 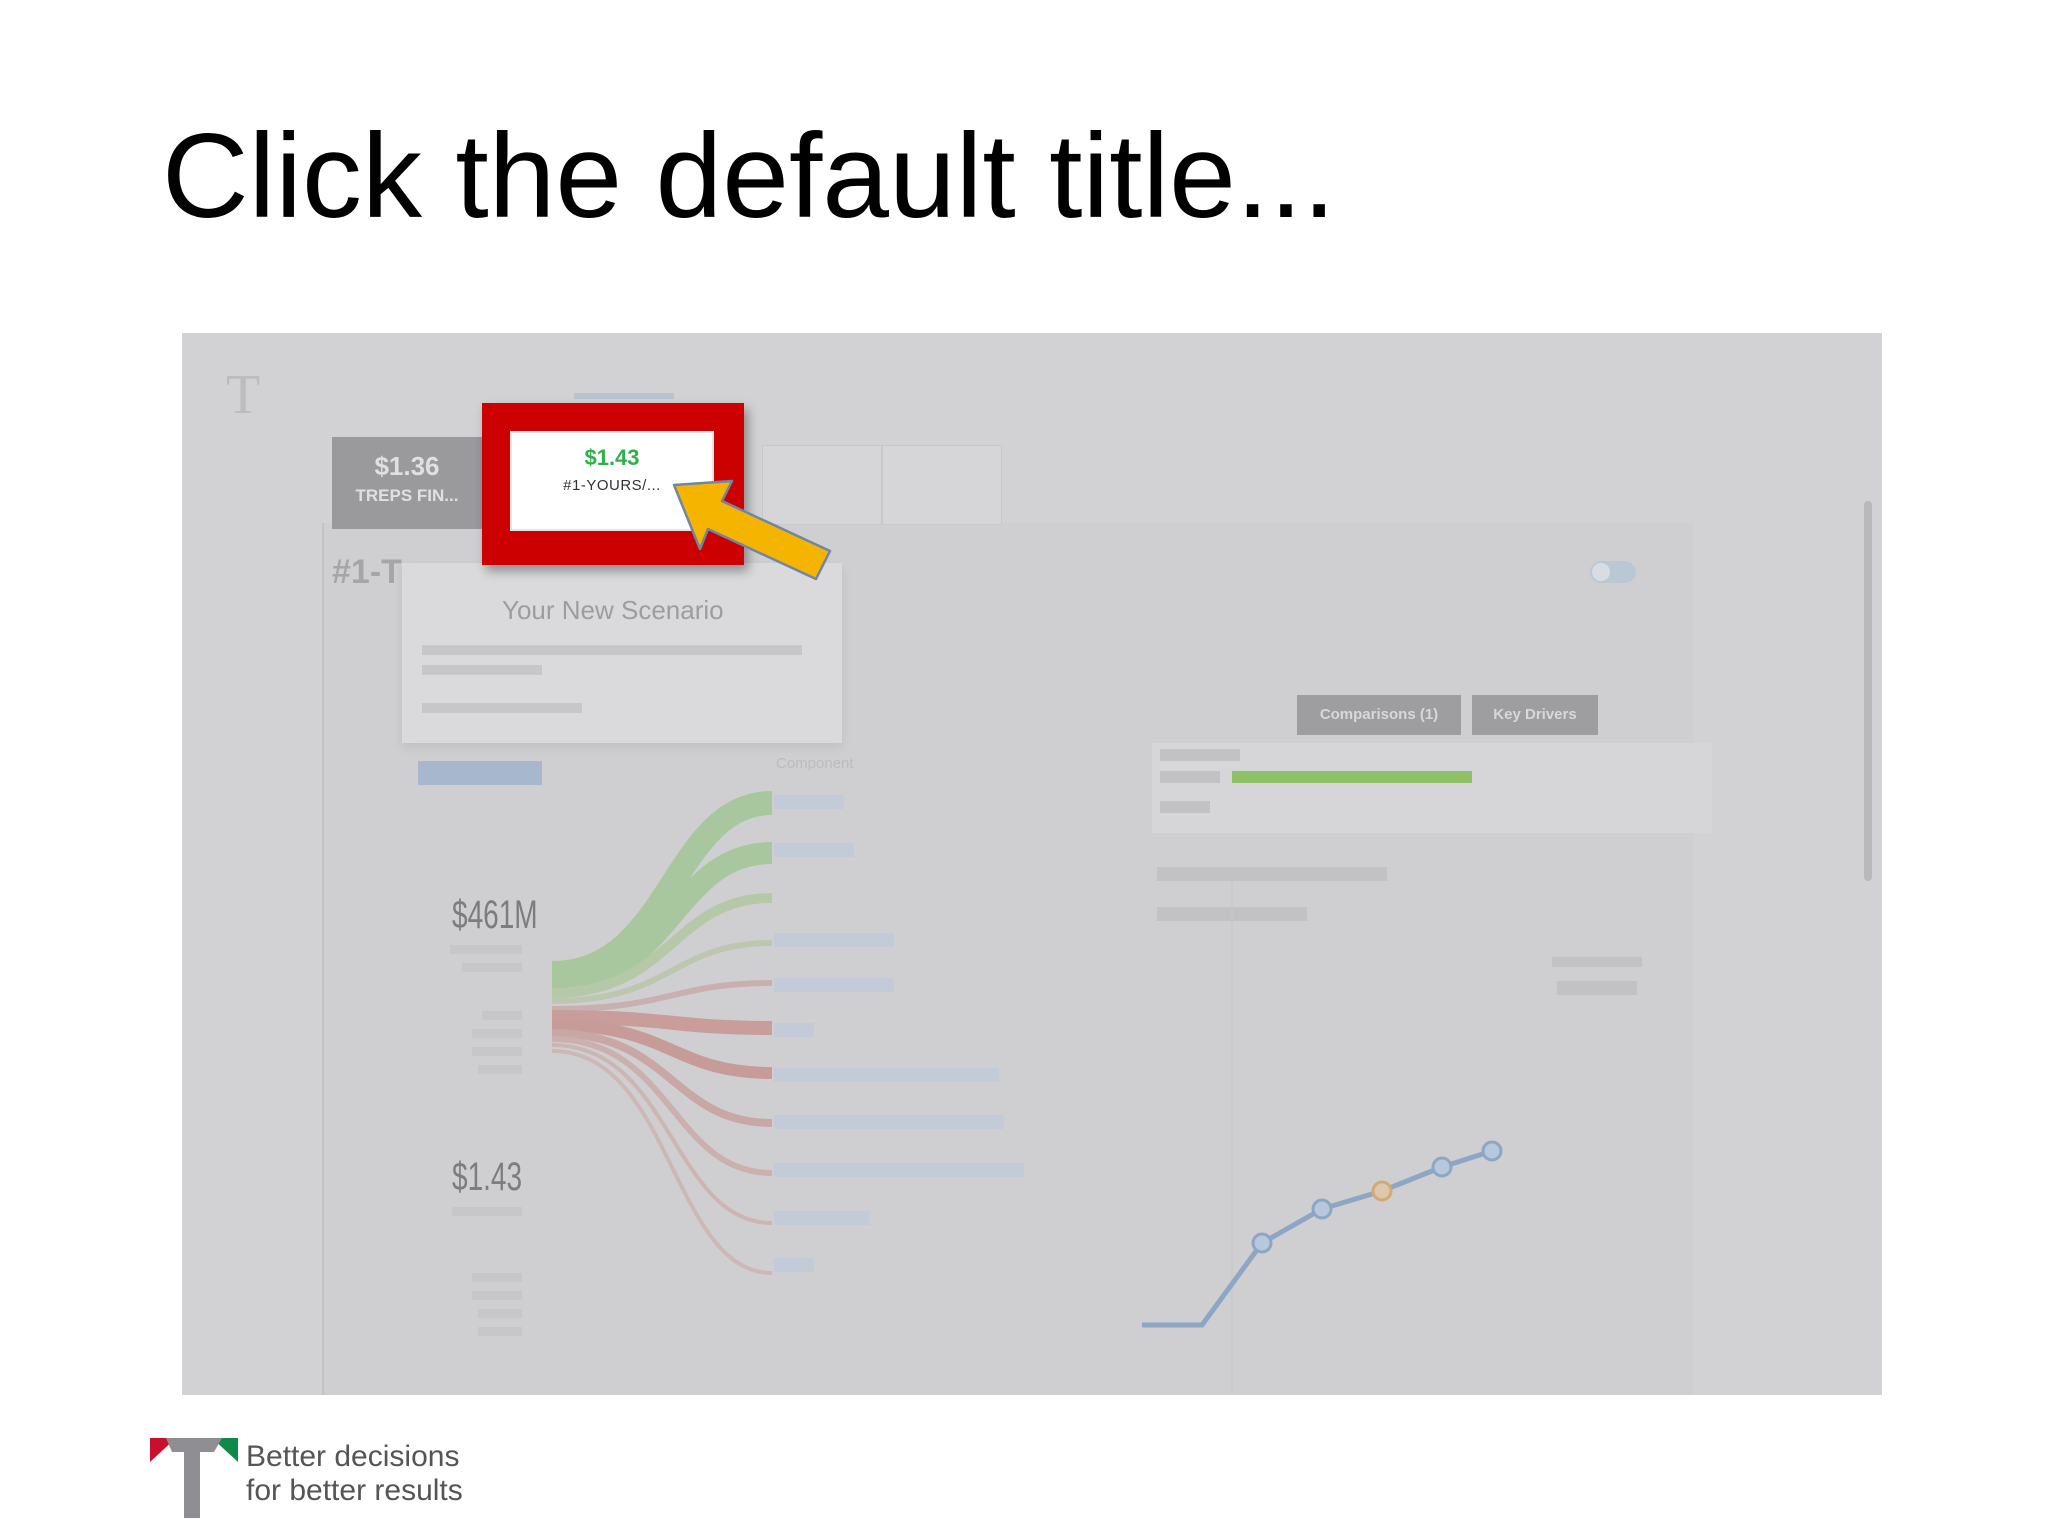 I want to click on new-scenario-popup: Your New Scenario, so click(x=622, y=653).